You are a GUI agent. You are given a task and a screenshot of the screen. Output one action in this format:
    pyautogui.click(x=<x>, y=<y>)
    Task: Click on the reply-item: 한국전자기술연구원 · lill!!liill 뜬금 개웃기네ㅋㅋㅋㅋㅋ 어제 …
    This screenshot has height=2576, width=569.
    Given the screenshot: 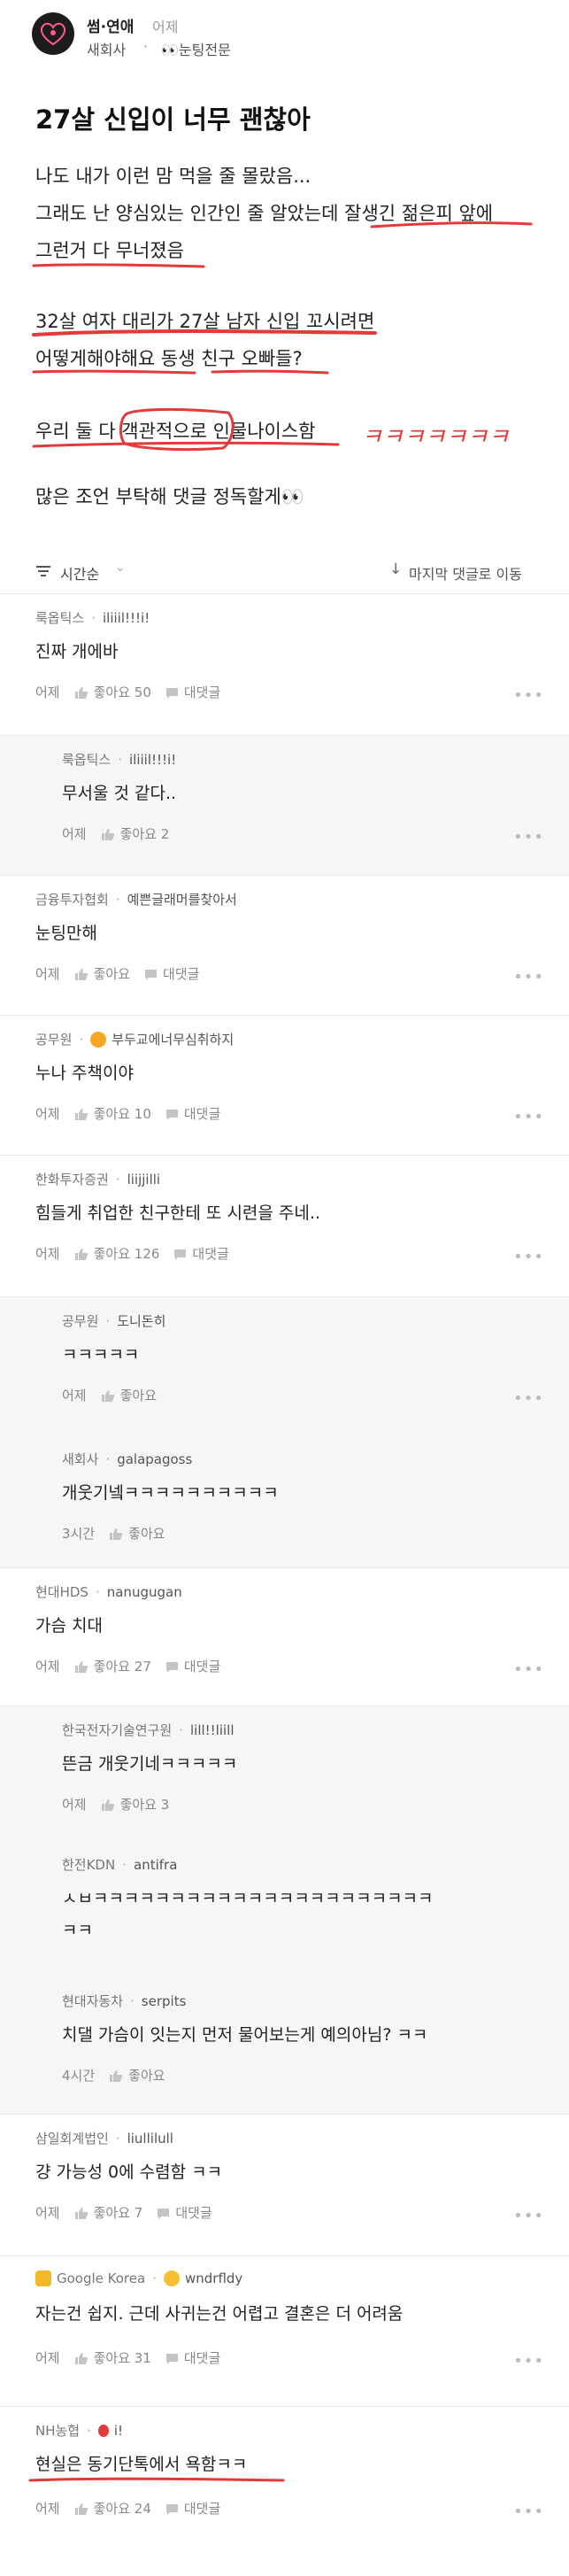 What is the action you would take?
    pyautogui.click(x=284, y=1773)
    